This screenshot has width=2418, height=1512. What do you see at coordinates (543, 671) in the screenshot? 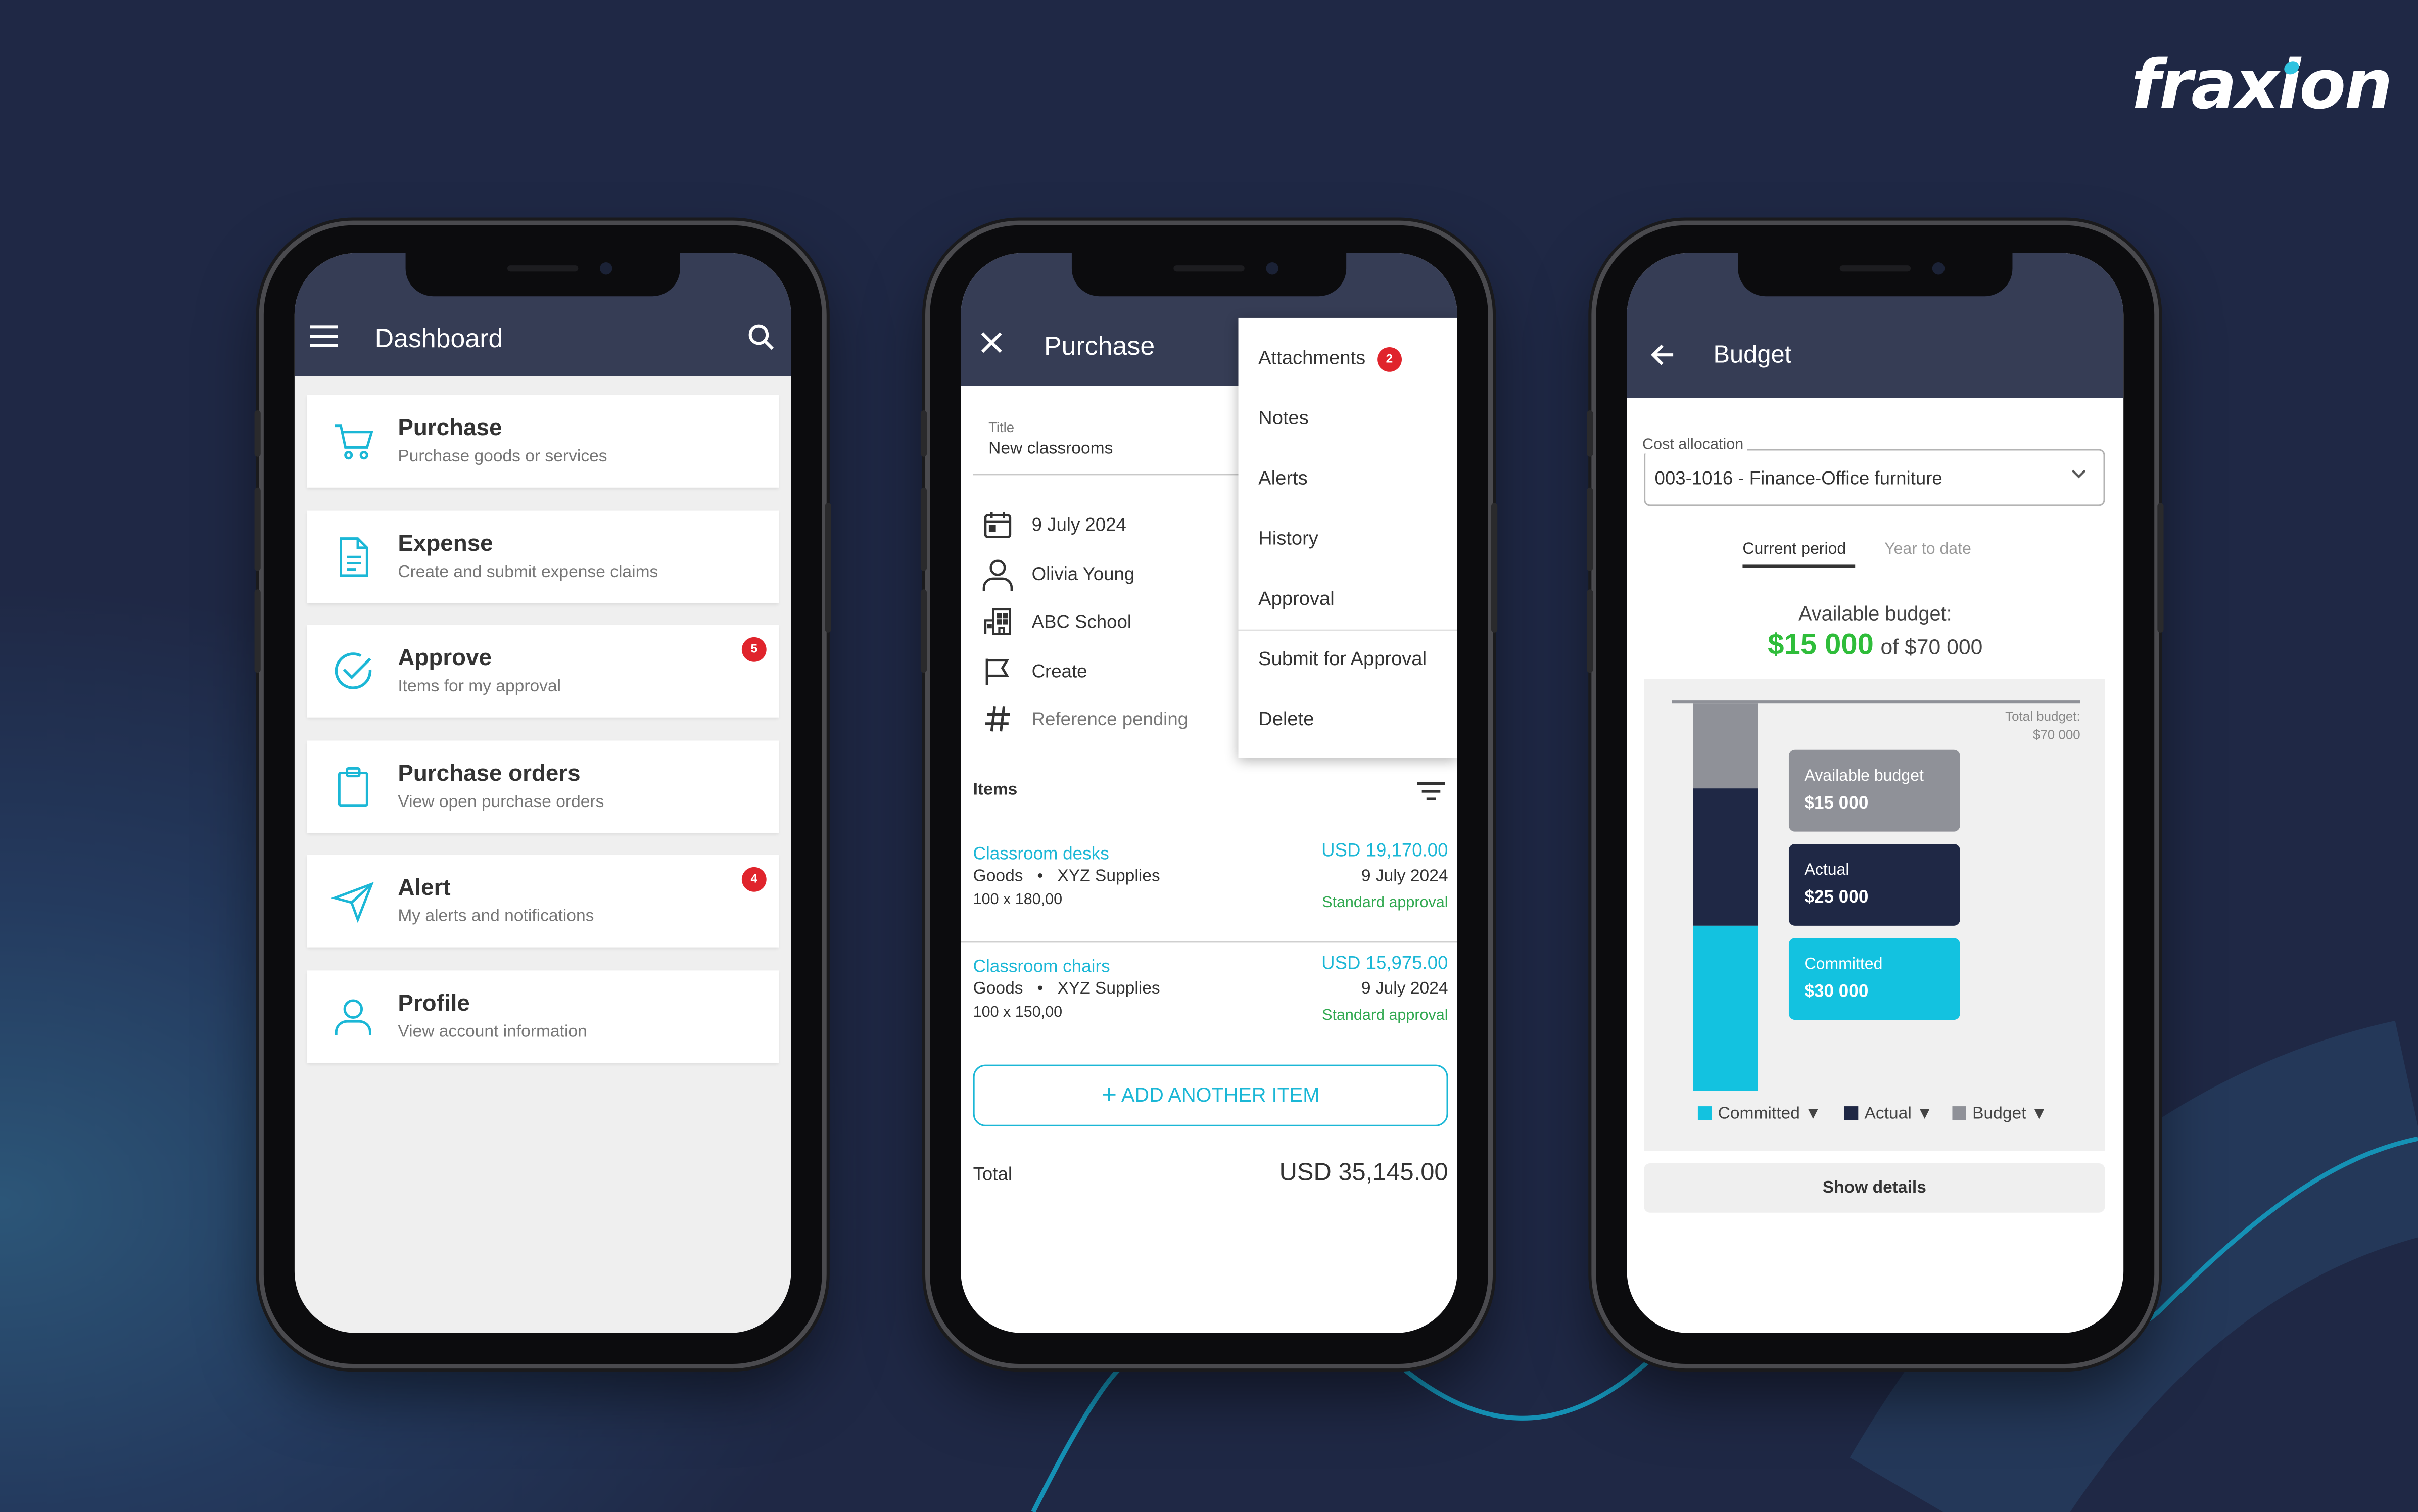
I see `dashboard-card-approve: Approve Items for my approval 5` at bounding box center [543, 671].